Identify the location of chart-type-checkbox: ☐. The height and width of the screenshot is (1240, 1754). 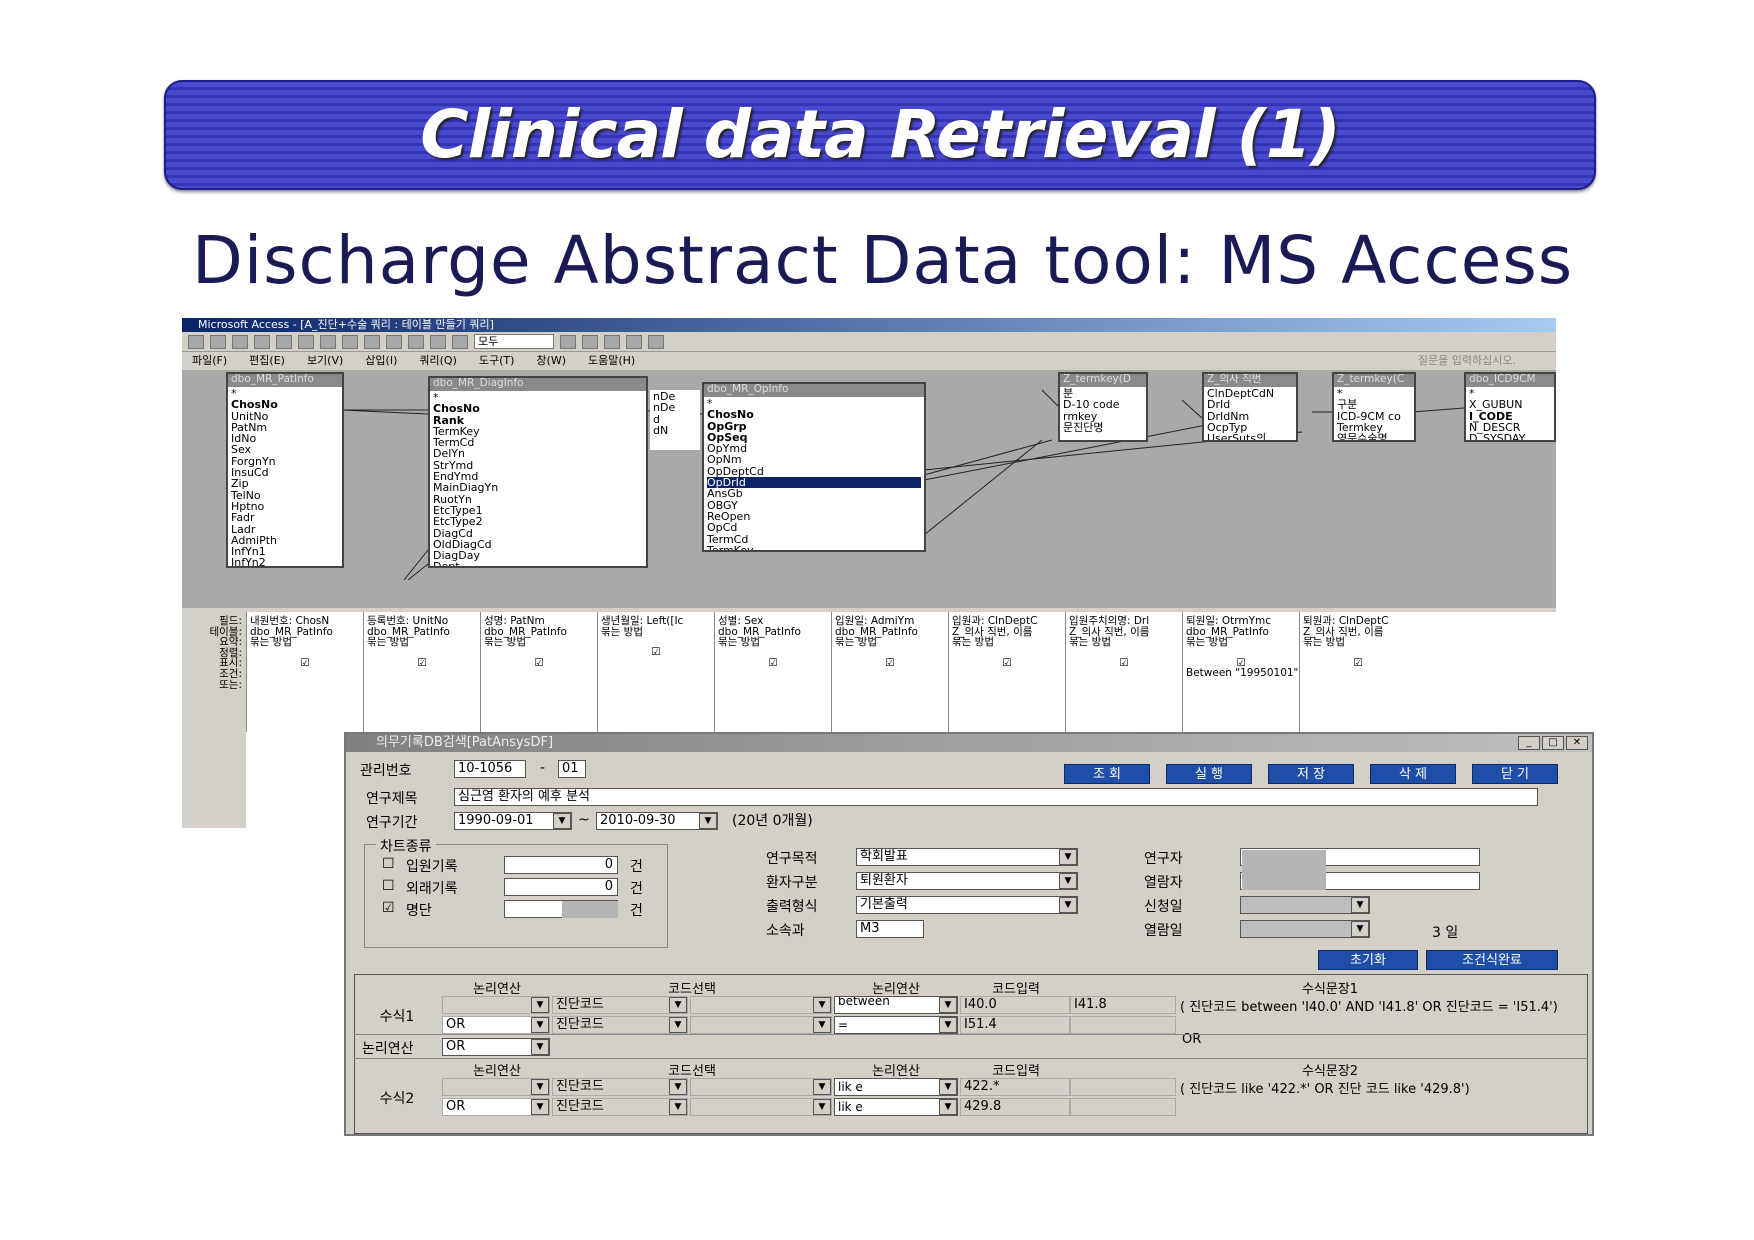
(388, 864).